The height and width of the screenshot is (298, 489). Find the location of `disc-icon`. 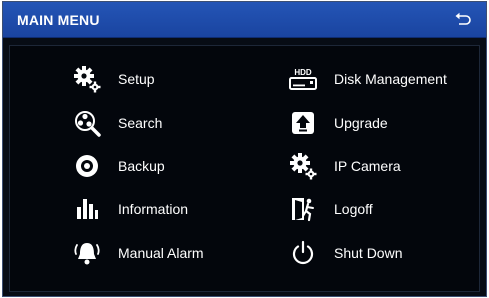

disc-icon is located at coordinates (87, 166).